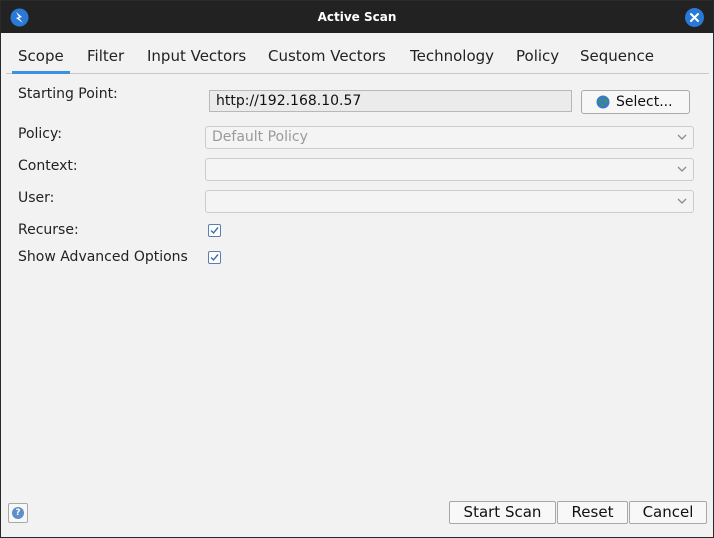 Image resolution: width=714 pixels, height=538 pixels. What do you see at coordinates (103, 257) in the screenshot?
I see `show-advanced-label: Show Advanced Options` at bounding box center [103, 257].